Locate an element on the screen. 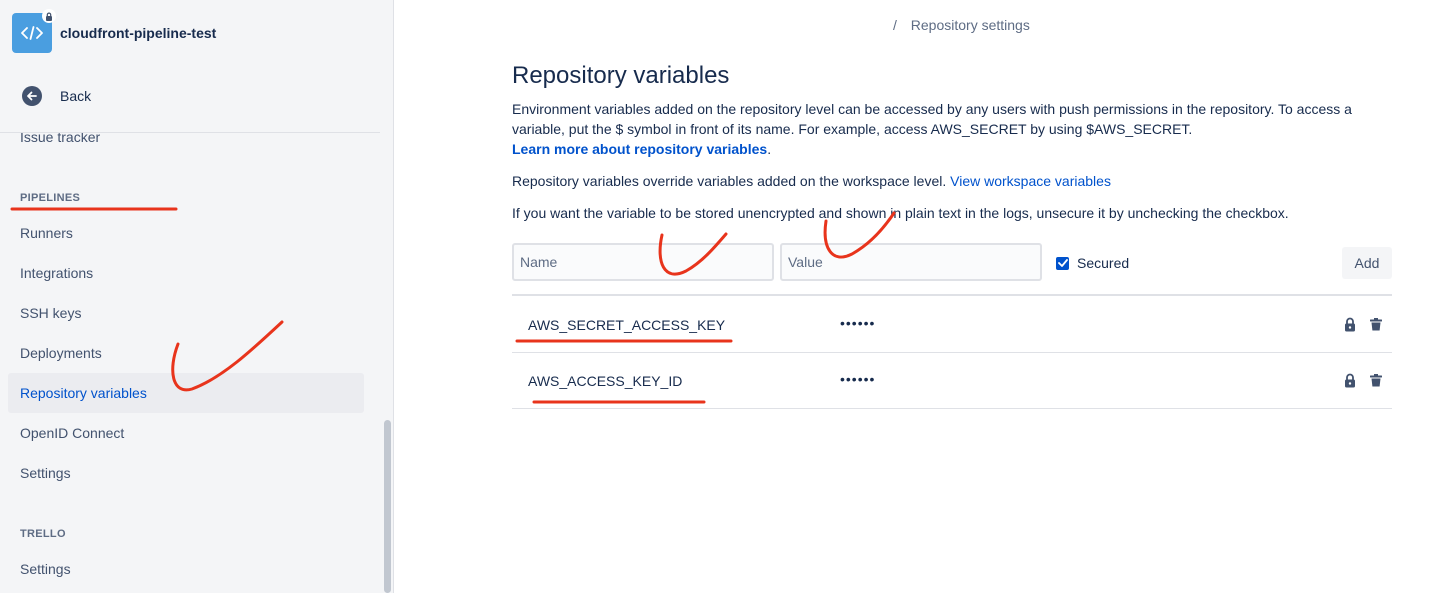 The image size is (1431, 593). row-divider is located at coordinates (952, 408).